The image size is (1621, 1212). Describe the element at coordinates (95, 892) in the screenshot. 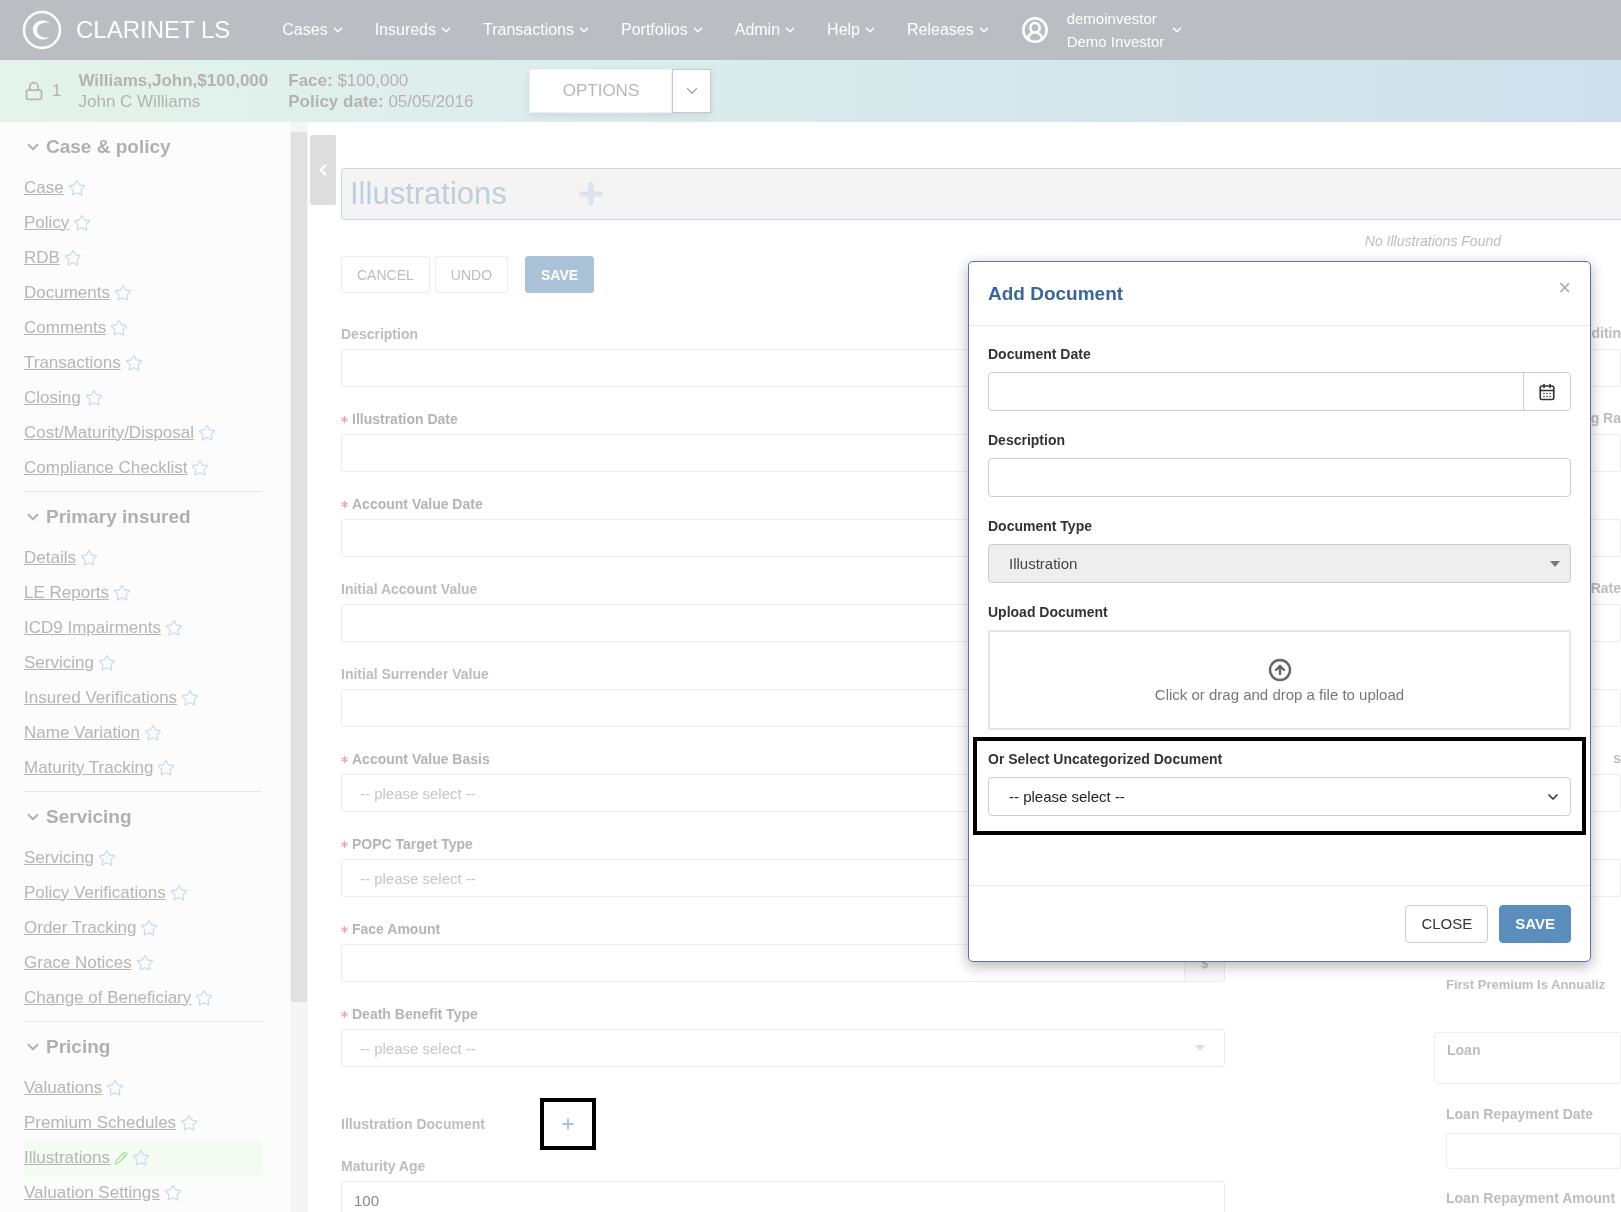

I see `sidebar-link: Policy Verifications` at that location.